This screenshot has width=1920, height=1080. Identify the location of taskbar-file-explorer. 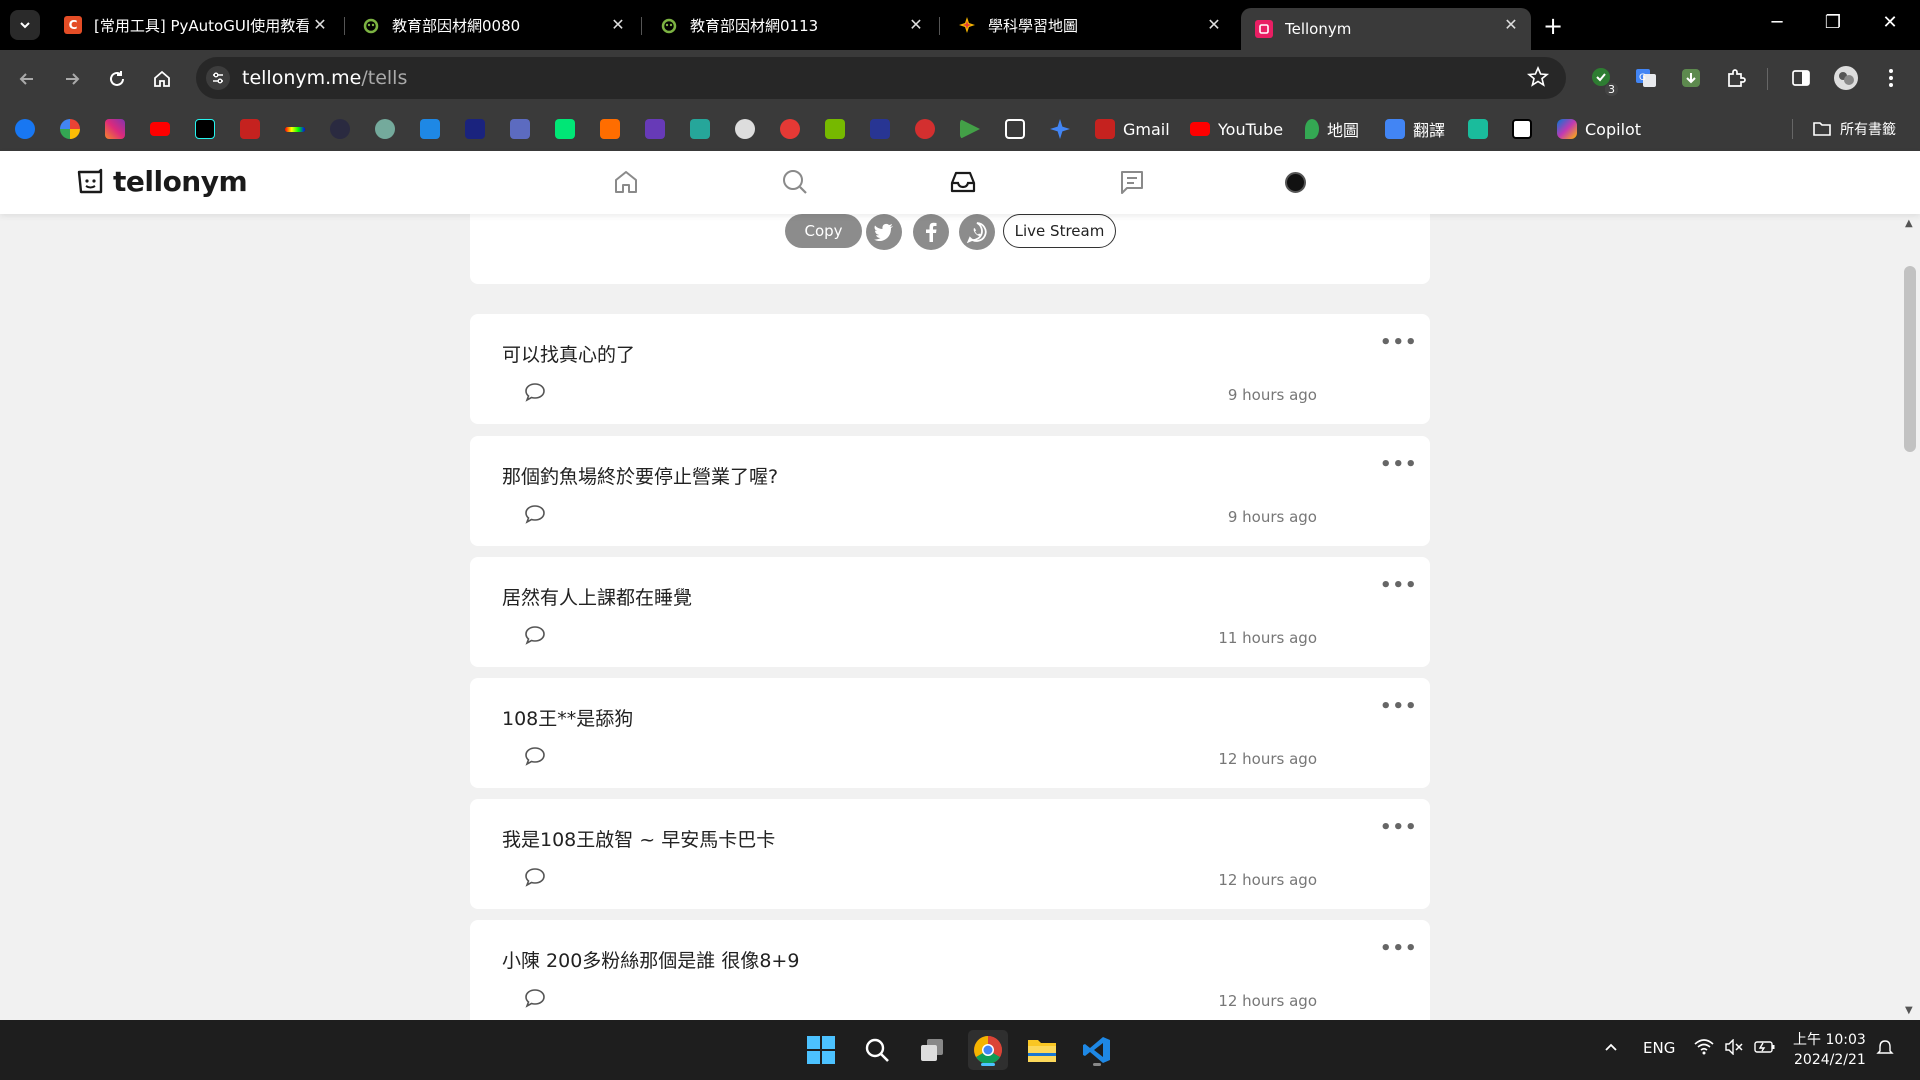
(1042, 1050).